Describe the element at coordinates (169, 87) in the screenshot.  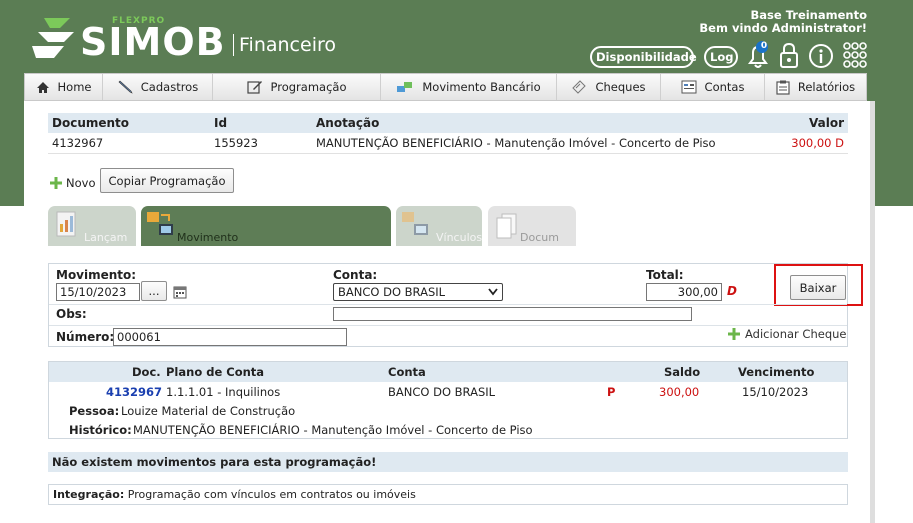
I see `nav-cadastros-label: Cadastros` at that location.